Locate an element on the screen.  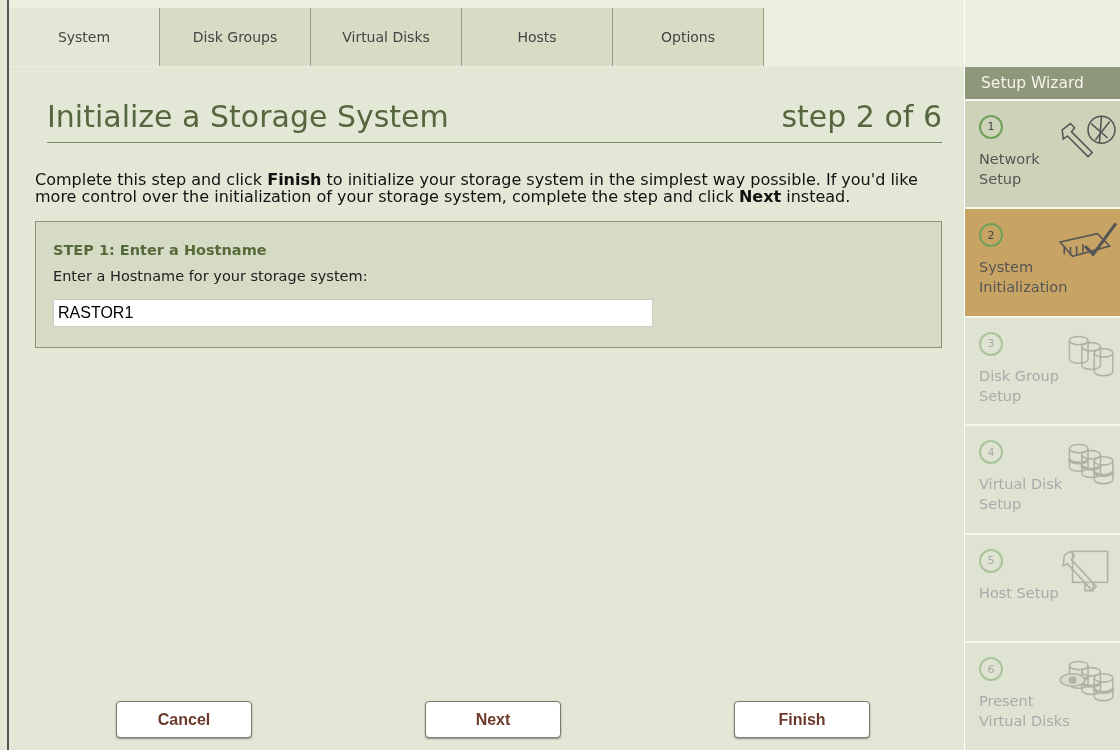
tab: Hosts is located at coordinates (537, 37).